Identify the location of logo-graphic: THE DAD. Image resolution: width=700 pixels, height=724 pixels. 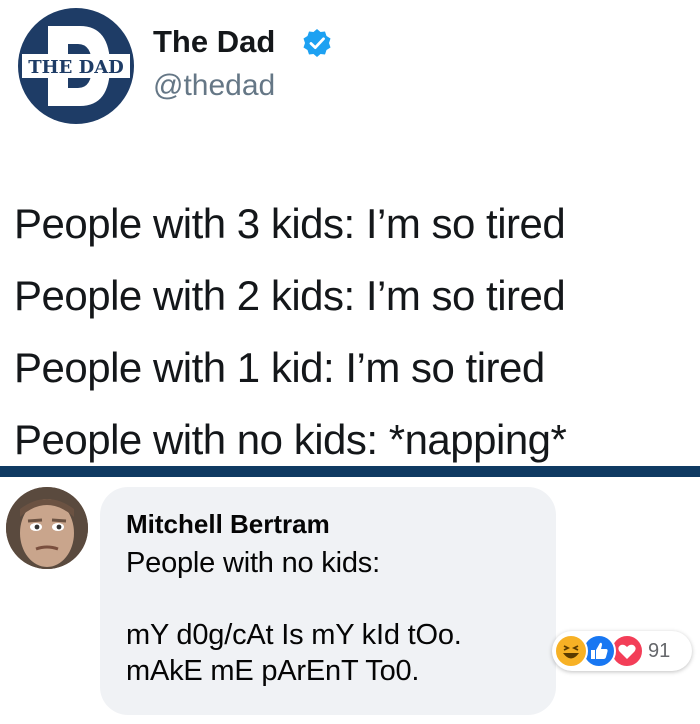
(76, 66).